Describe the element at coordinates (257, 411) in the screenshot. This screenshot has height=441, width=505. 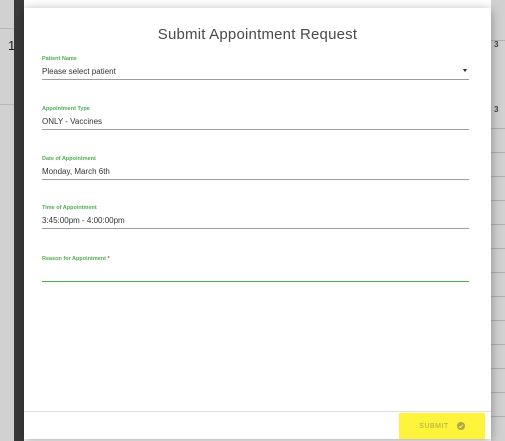
I see `dialog-footer-divider` at that location.